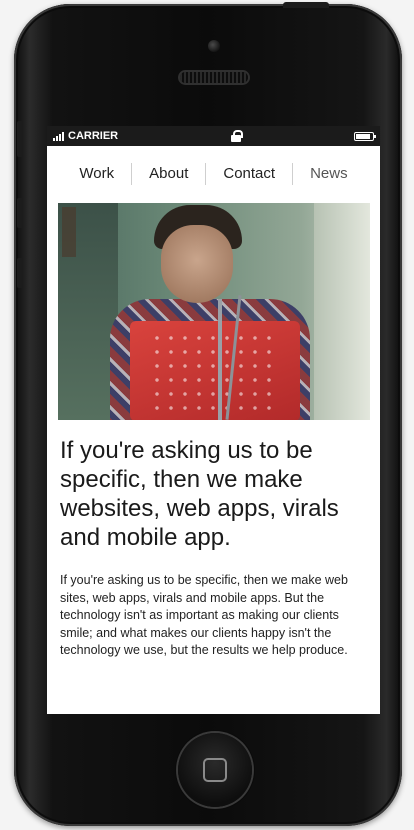  I want to click on main-nav: Work About Contact News, so click(213, 172).